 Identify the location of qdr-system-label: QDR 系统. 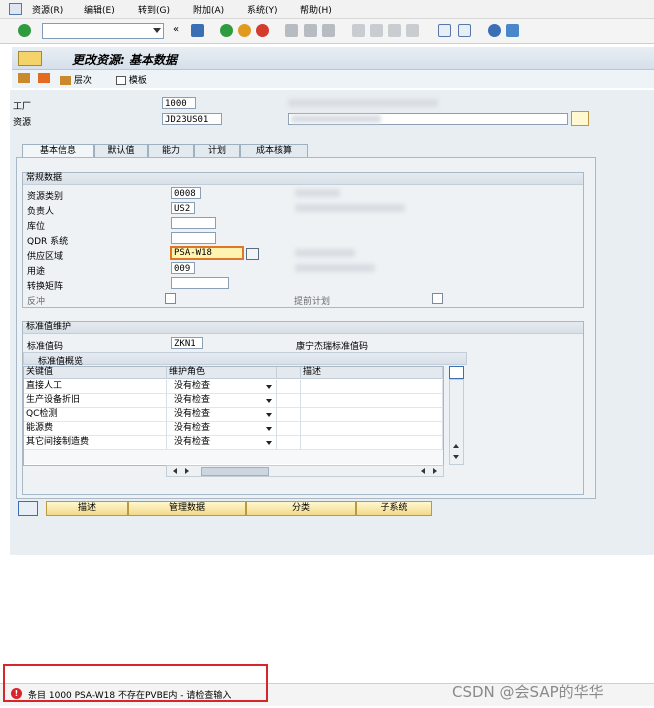
(48, 242).